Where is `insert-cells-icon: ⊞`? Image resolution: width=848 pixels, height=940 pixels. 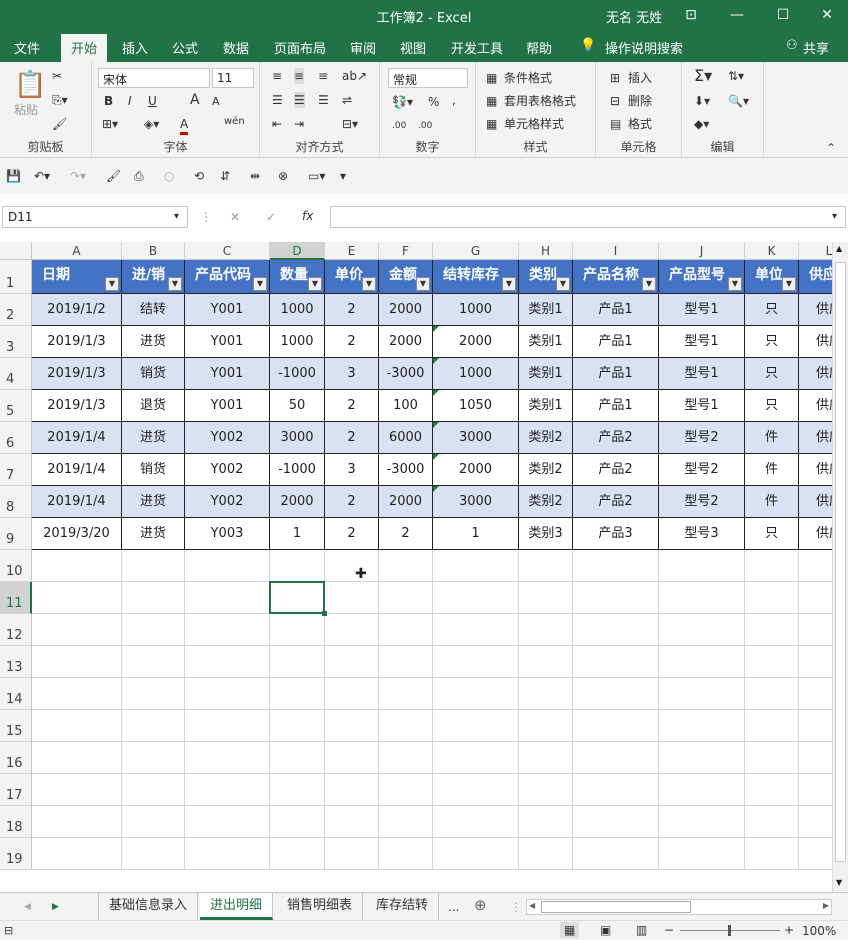 insert-cells-icon: ⊞ is located at coordinates (615, 78).